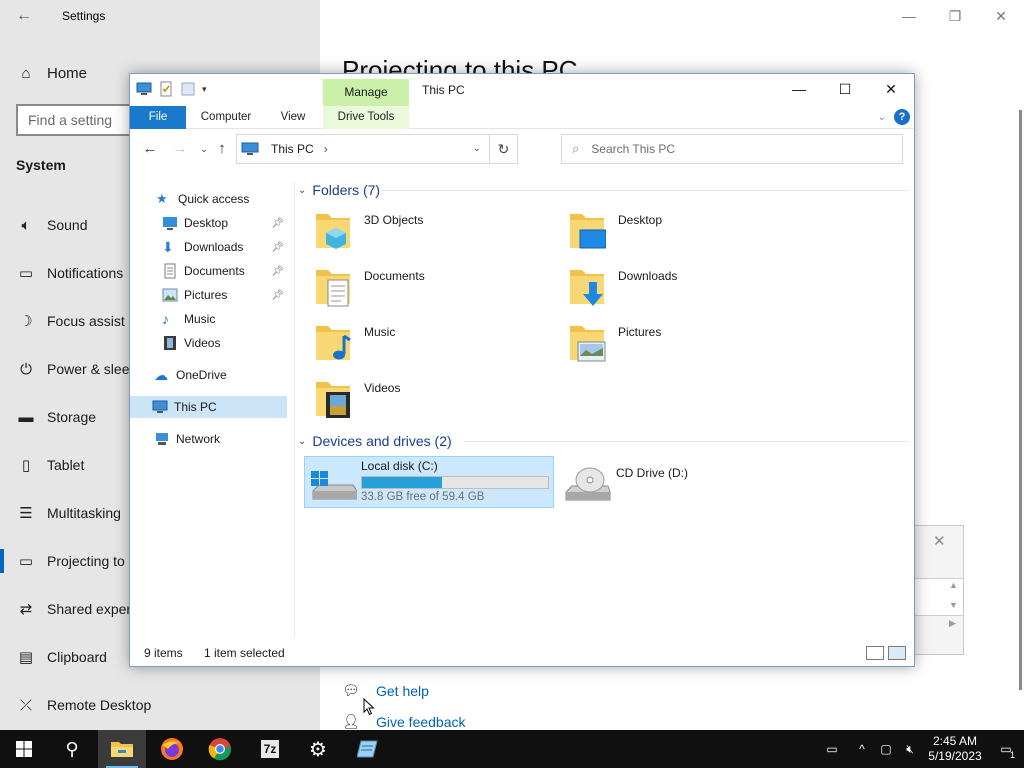 This screenshot has height=768, width=1024. Describe the element at coordinates (1020, 400) in the screenshot. I see `settings-scrollbar` at that location.